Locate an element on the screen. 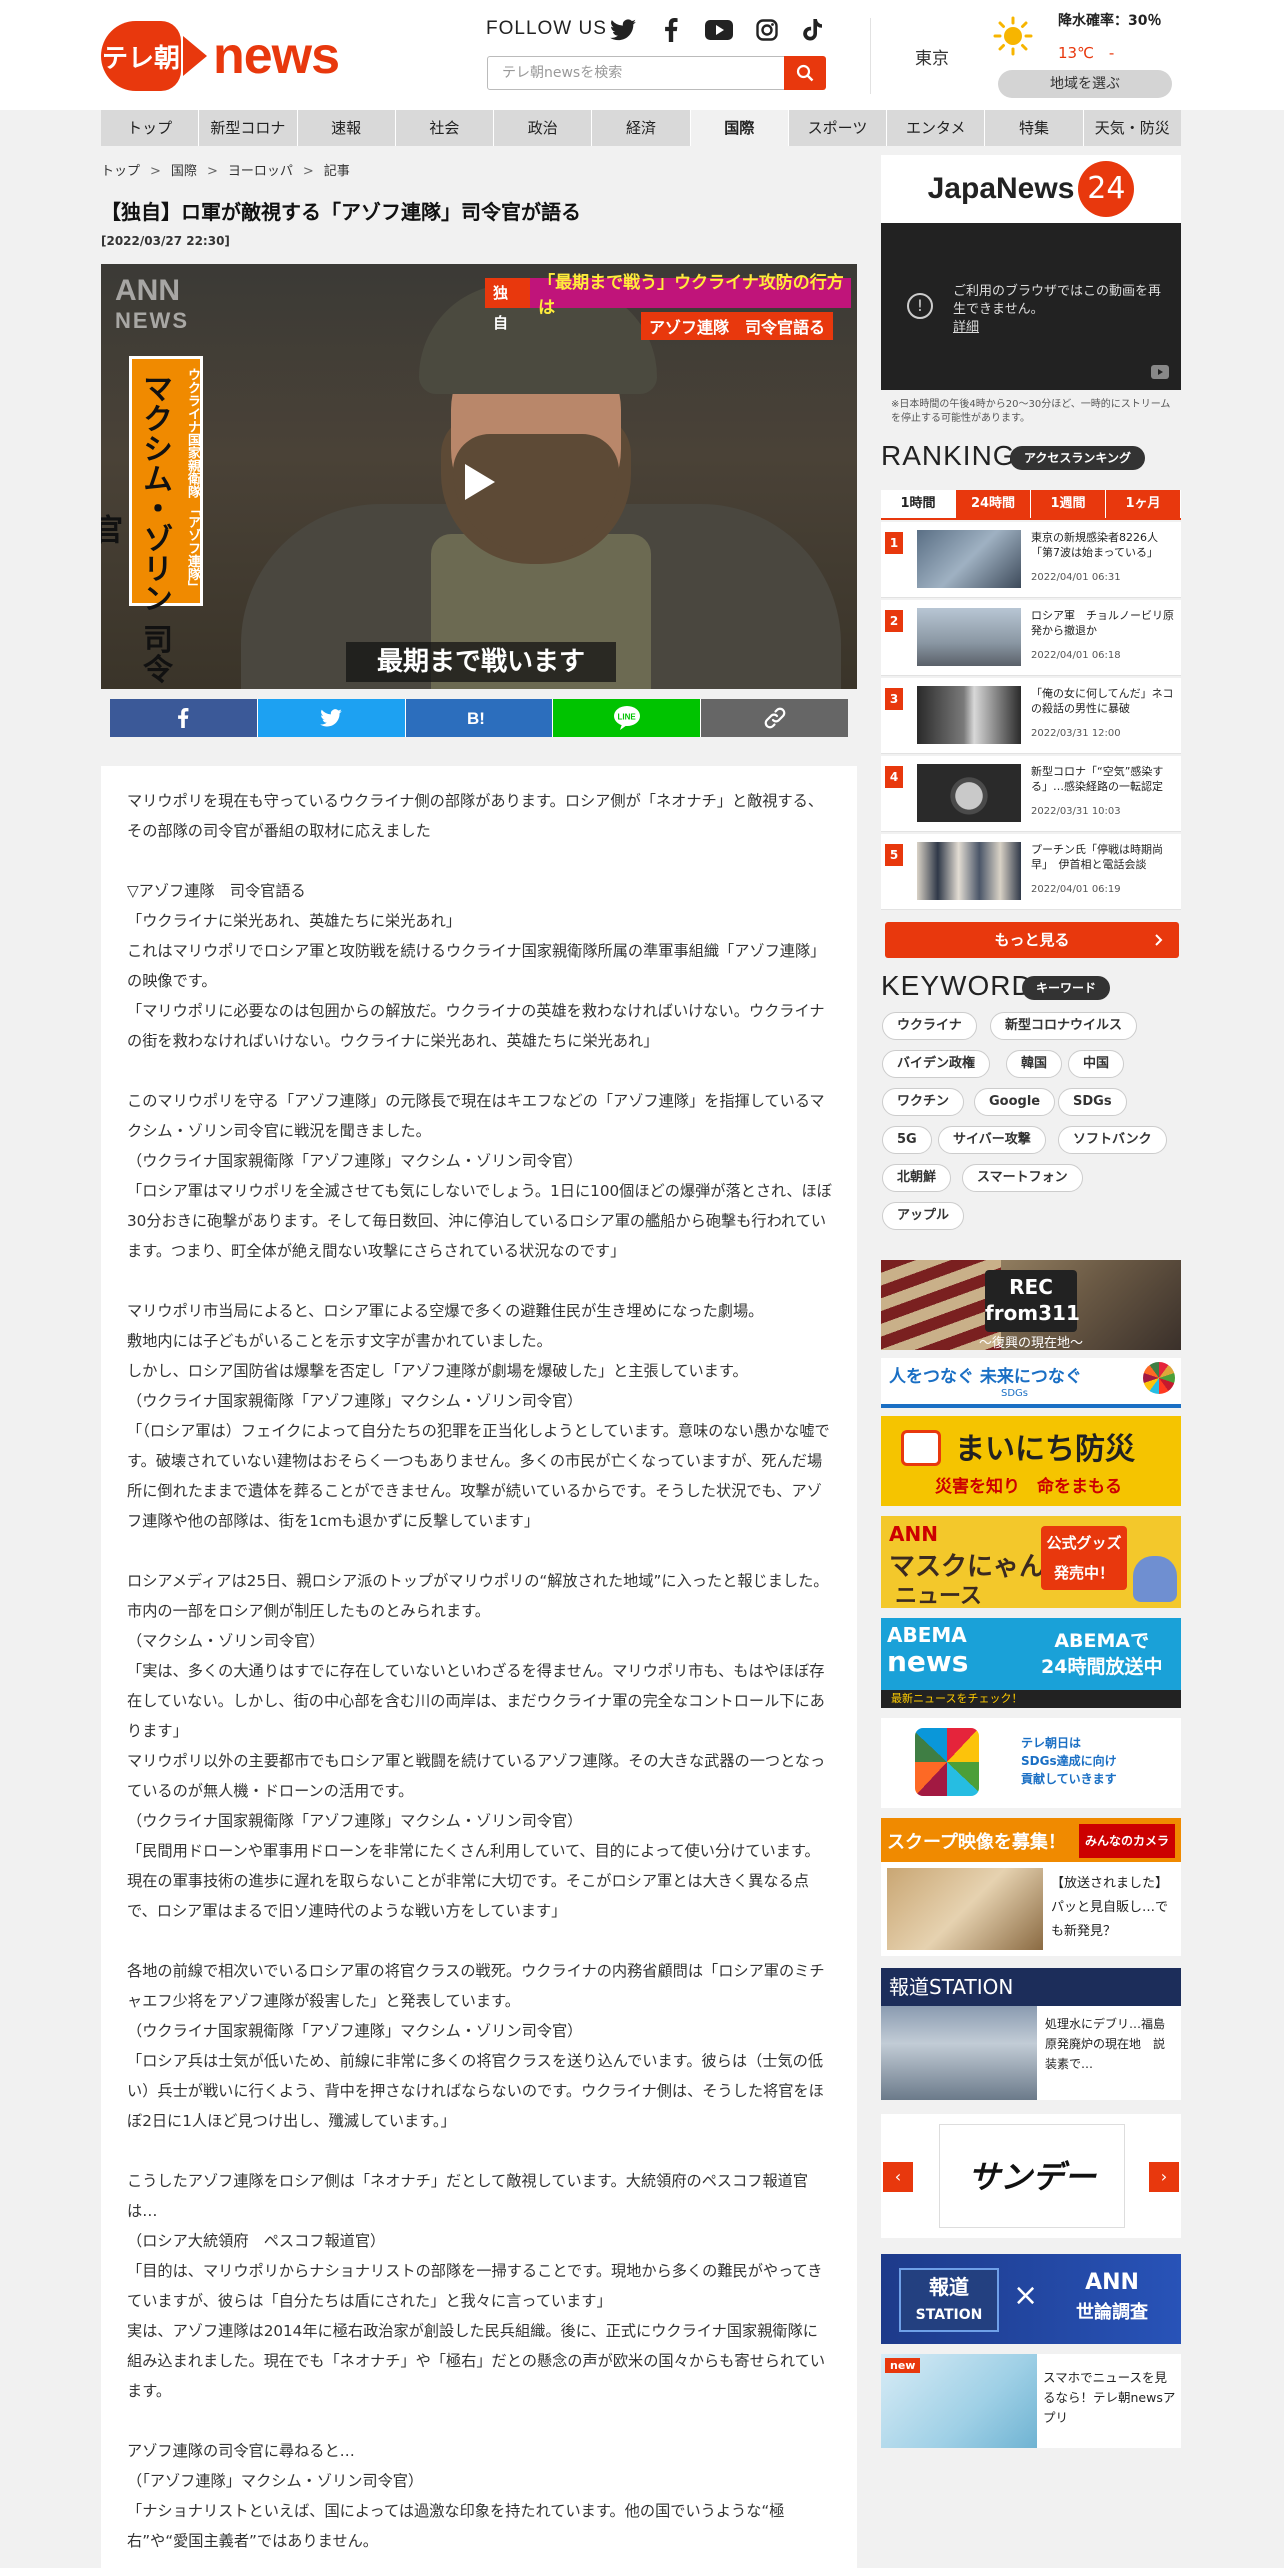  tiktok-icon is located at coordinates (813, 30).